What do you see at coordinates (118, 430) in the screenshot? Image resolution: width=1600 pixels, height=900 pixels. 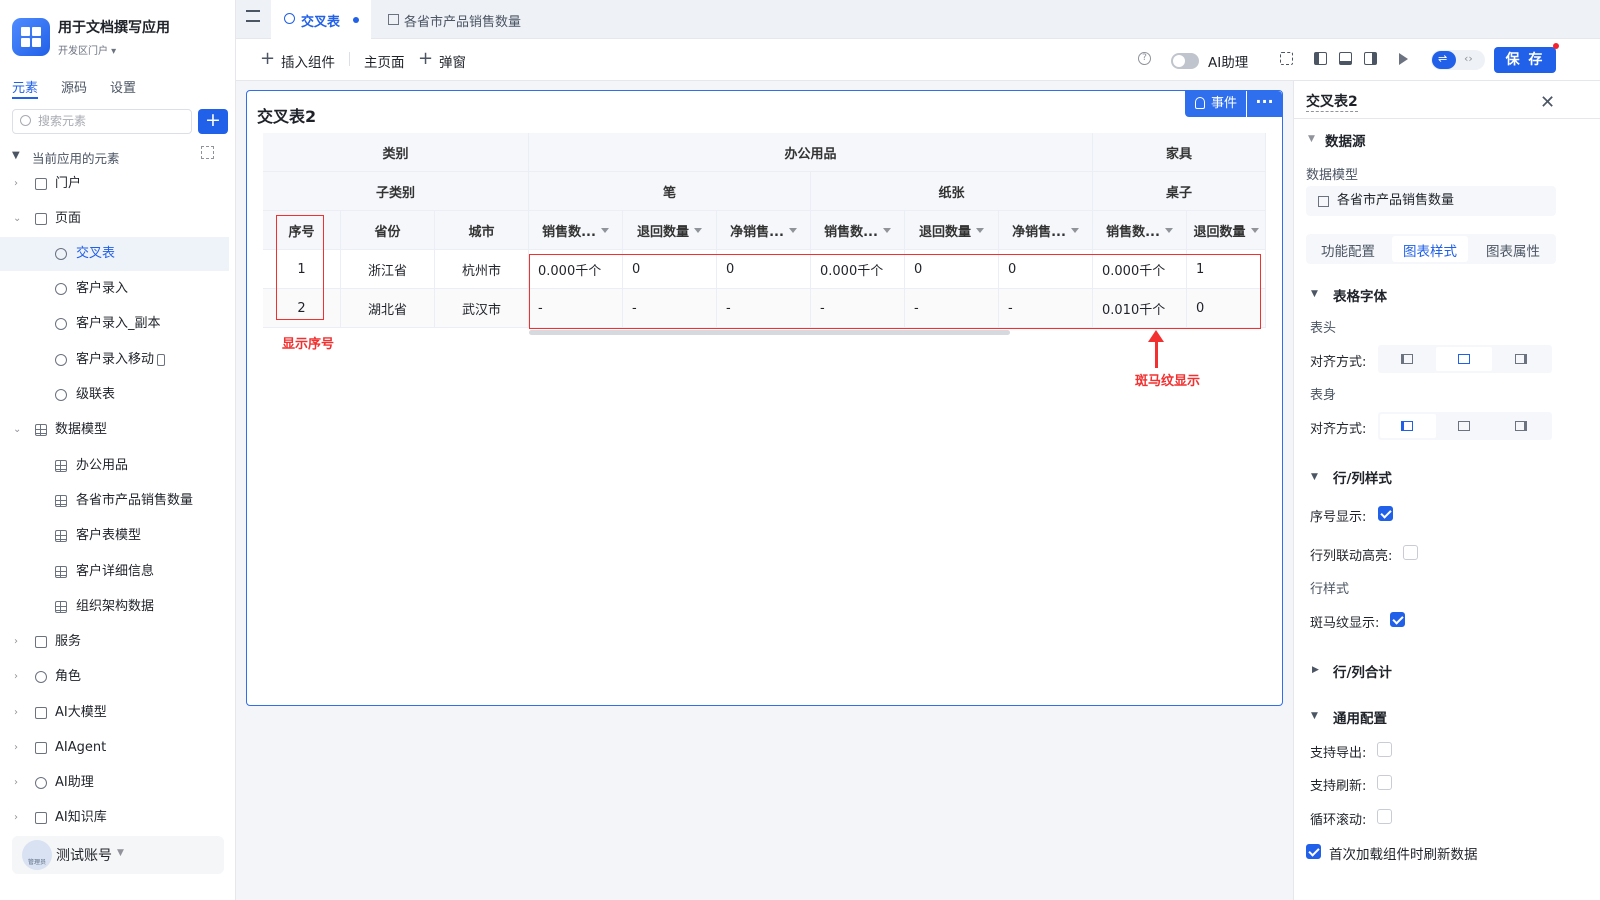 I see `sidebar-item-data-model: ⌄ 数据模型` at bounding box center [118, 430].